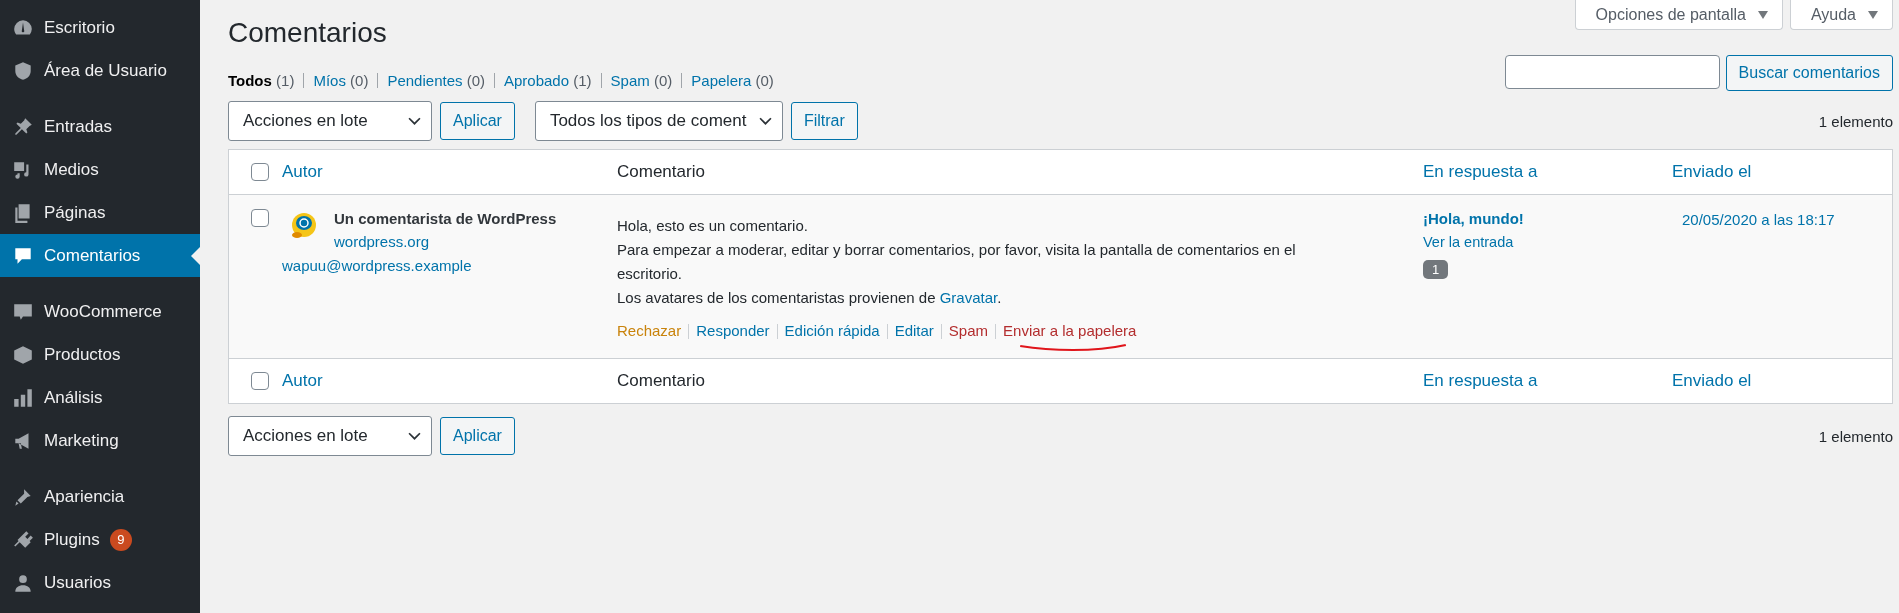 Image resolution: width=1899 pixels, height=613 pixels. I want to click on status-filter-link: Aprobado (1), so click(548, 80).